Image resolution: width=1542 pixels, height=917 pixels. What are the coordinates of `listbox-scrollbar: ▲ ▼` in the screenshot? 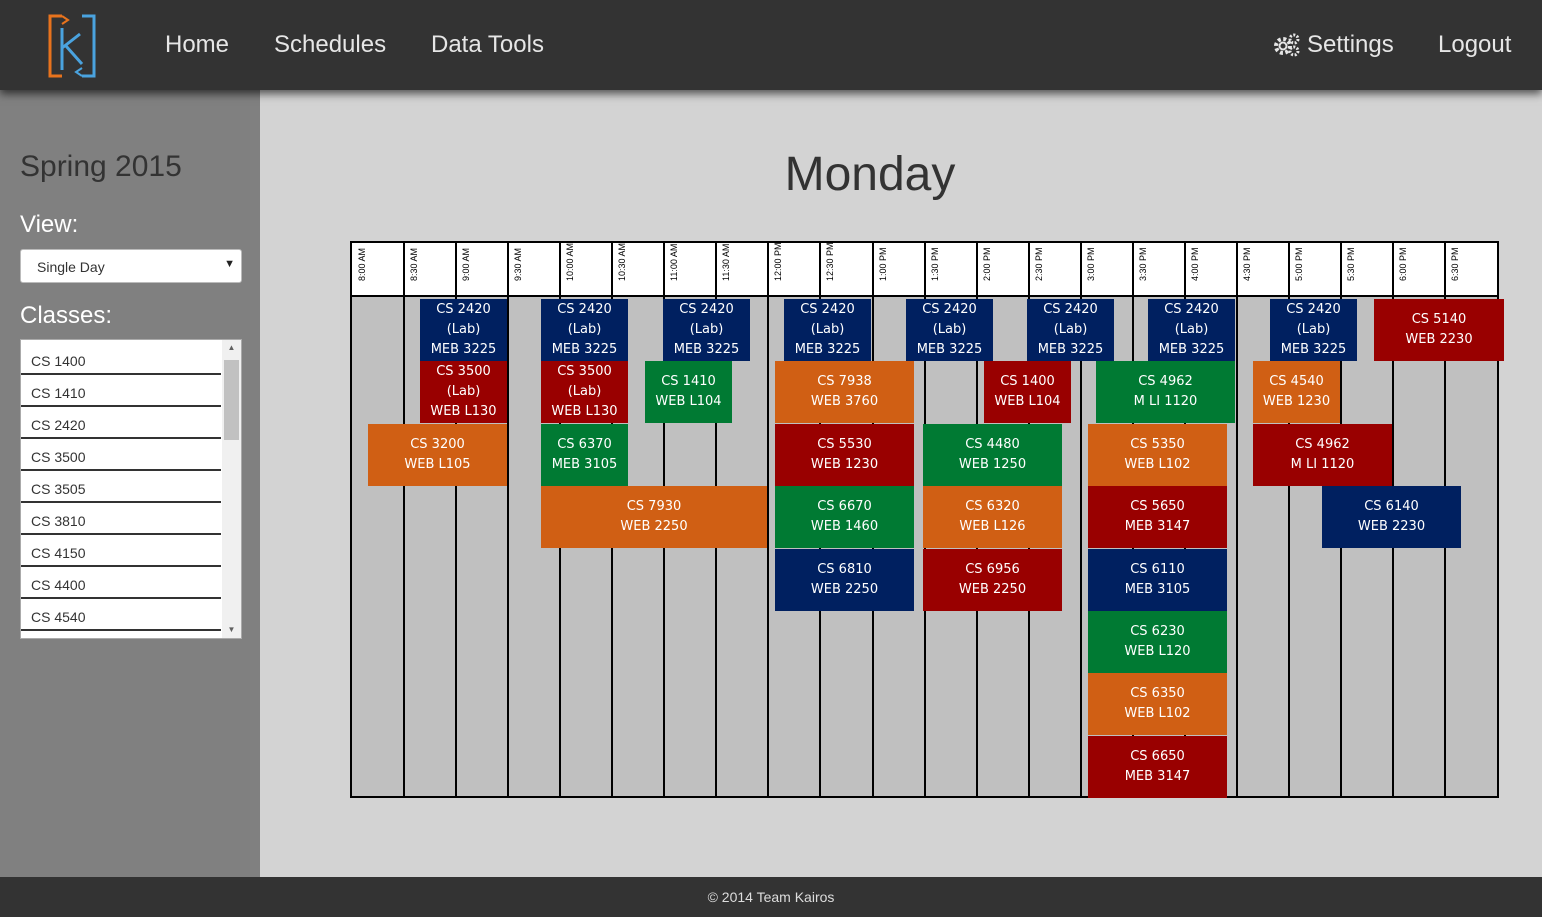 It's located at (231, 489).